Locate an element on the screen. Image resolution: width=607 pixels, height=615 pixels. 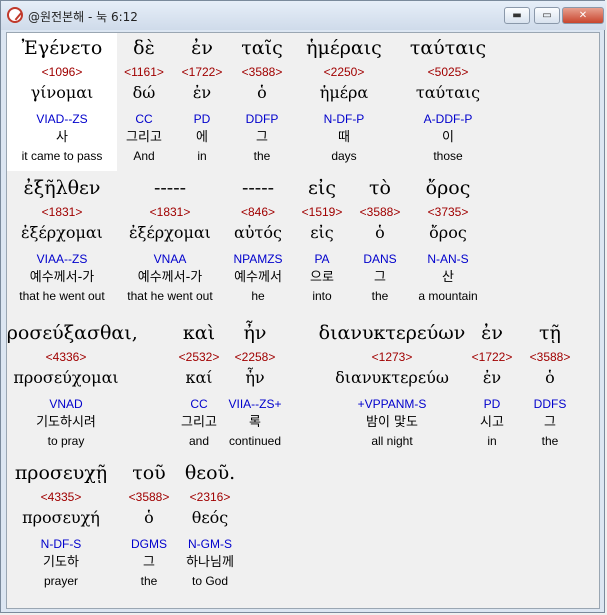
minimize-button: ▬ is located at coordinates (517, 15).